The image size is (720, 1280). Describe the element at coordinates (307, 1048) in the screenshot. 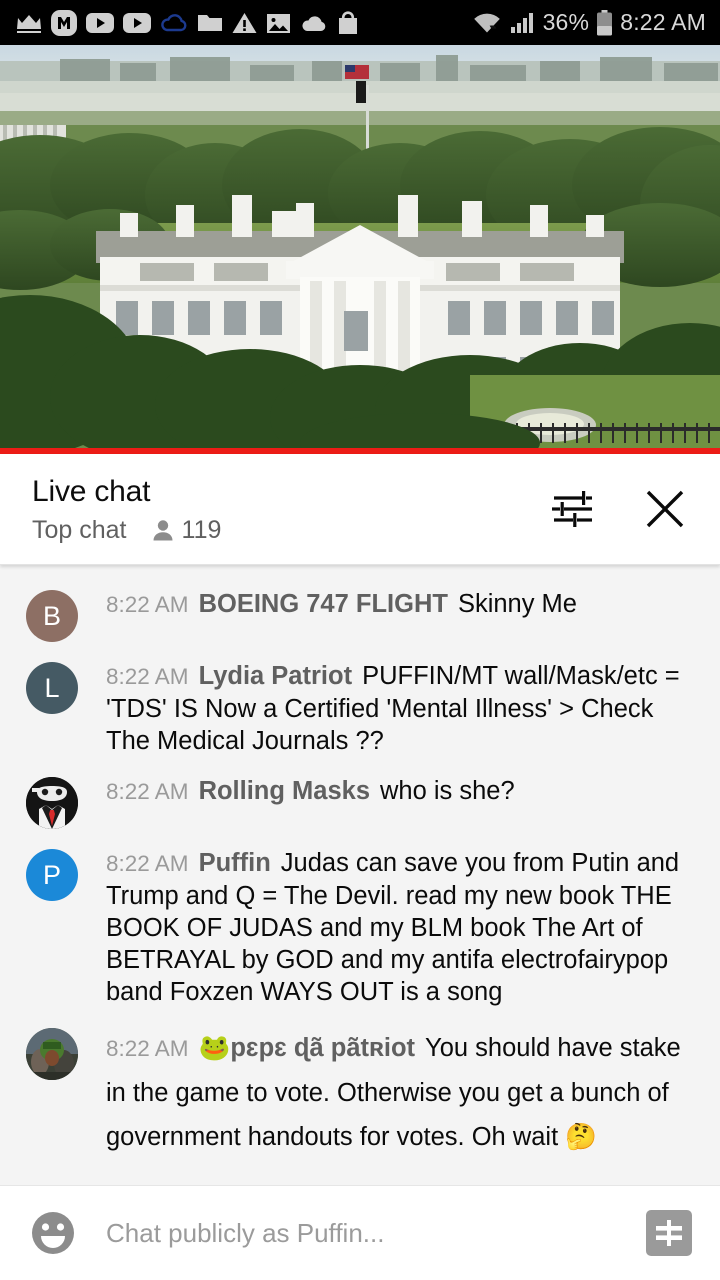

I see `message-author: 🐸pɛpɛ ɖã pãtʀiot` at that location.